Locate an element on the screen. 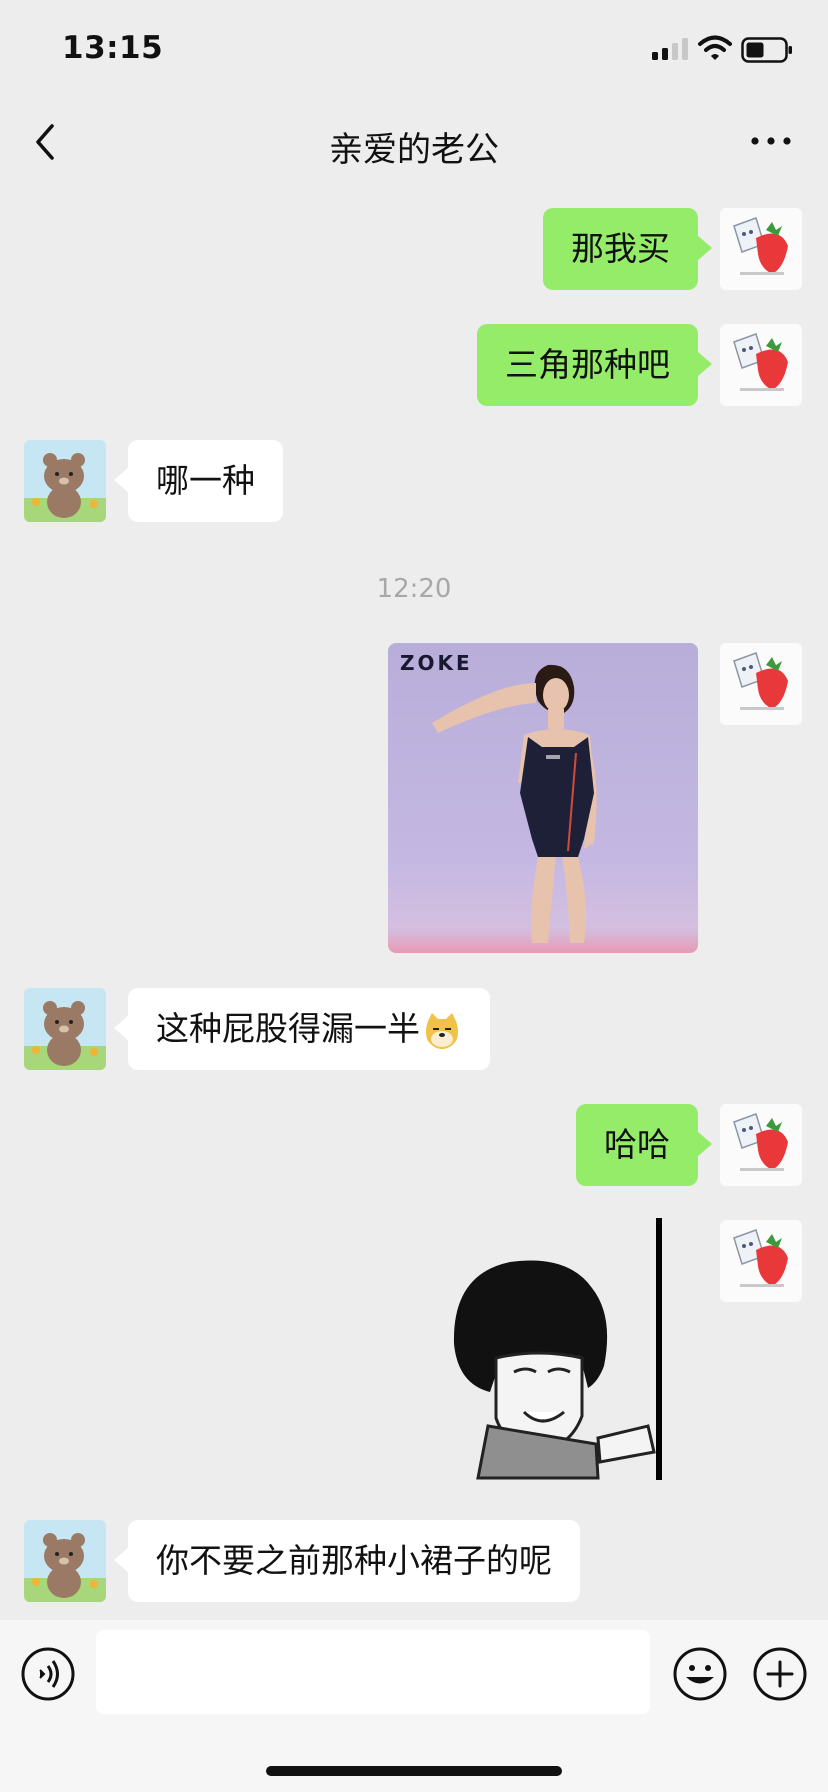 Image resolution: width=828 pixels, height=1792 pixels. signal-icon is located at coordinates (670, 49).